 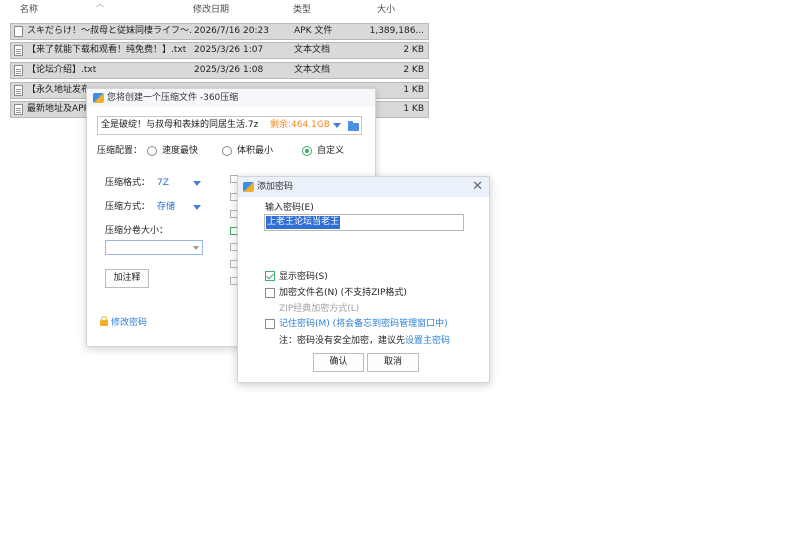 I want to click on compress-title: 您将创建一个压缩文件 -360压缩, so click(x=173, y=98).